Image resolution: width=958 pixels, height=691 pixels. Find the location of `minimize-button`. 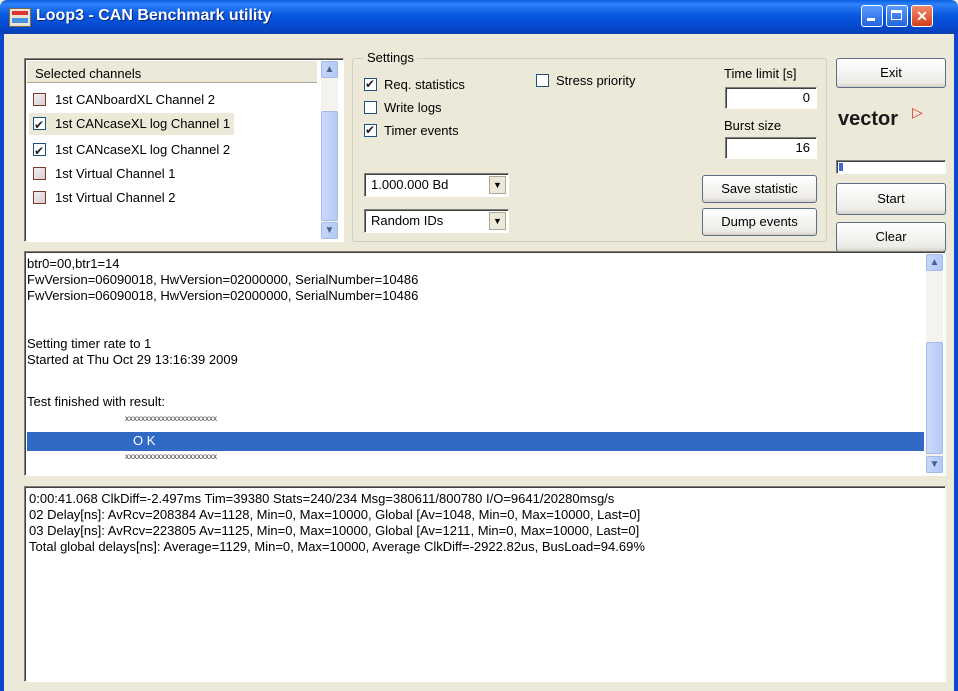

minimize-button is located at coordinates (872, 16).